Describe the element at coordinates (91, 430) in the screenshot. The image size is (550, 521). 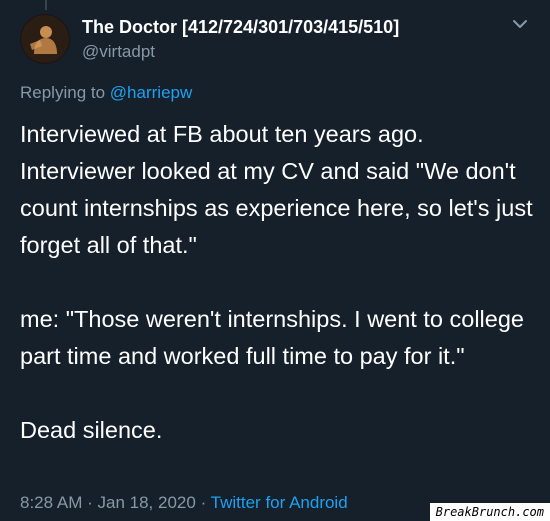
I see `tweet-paragraph: Dead silence.` at that location.